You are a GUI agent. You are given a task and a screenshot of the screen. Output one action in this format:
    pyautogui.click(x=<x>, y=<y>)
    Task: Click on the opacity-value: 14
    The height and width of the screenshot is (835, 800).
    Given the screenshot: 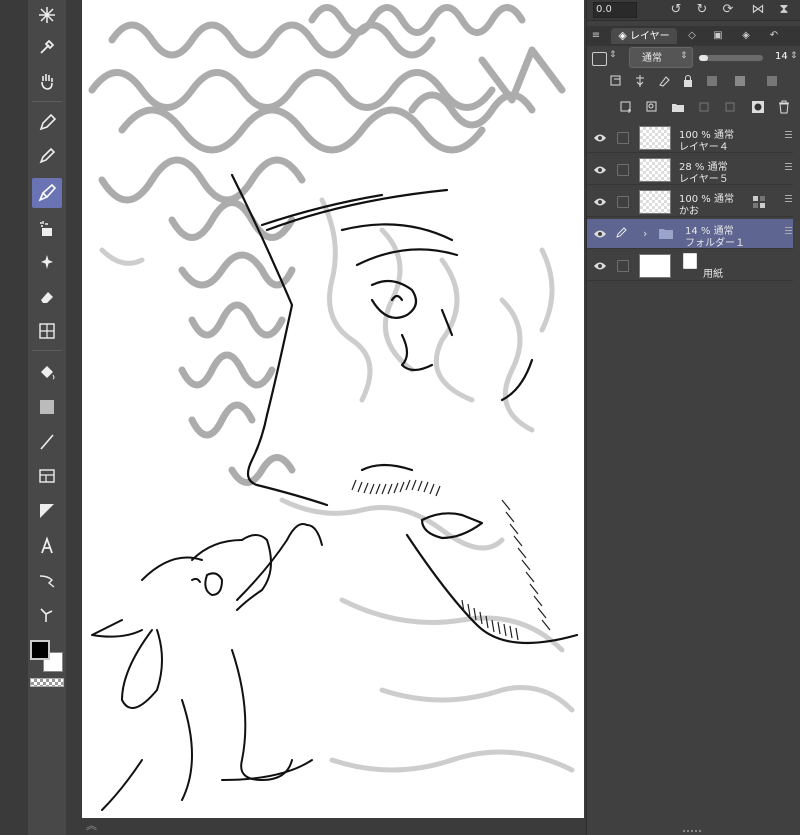 What is the action you would take?
    pyautogui.click(x=781, y=56)
    